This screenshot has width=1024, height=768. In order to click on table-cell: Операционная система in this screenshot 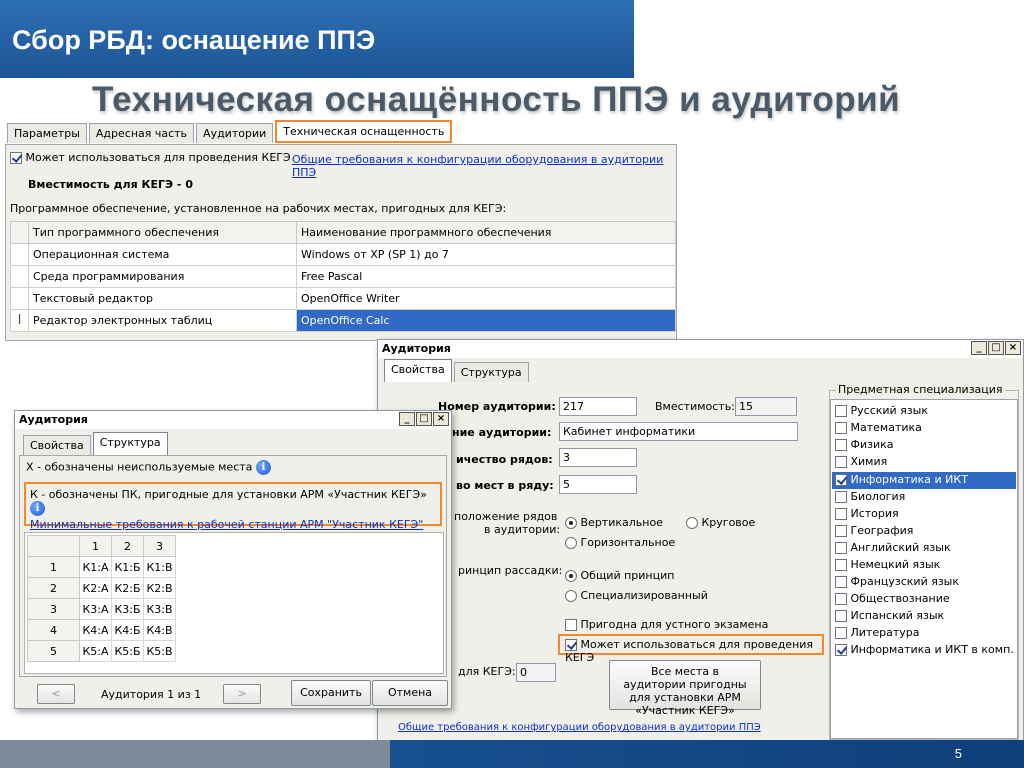, I will do `click(162, 254)`.